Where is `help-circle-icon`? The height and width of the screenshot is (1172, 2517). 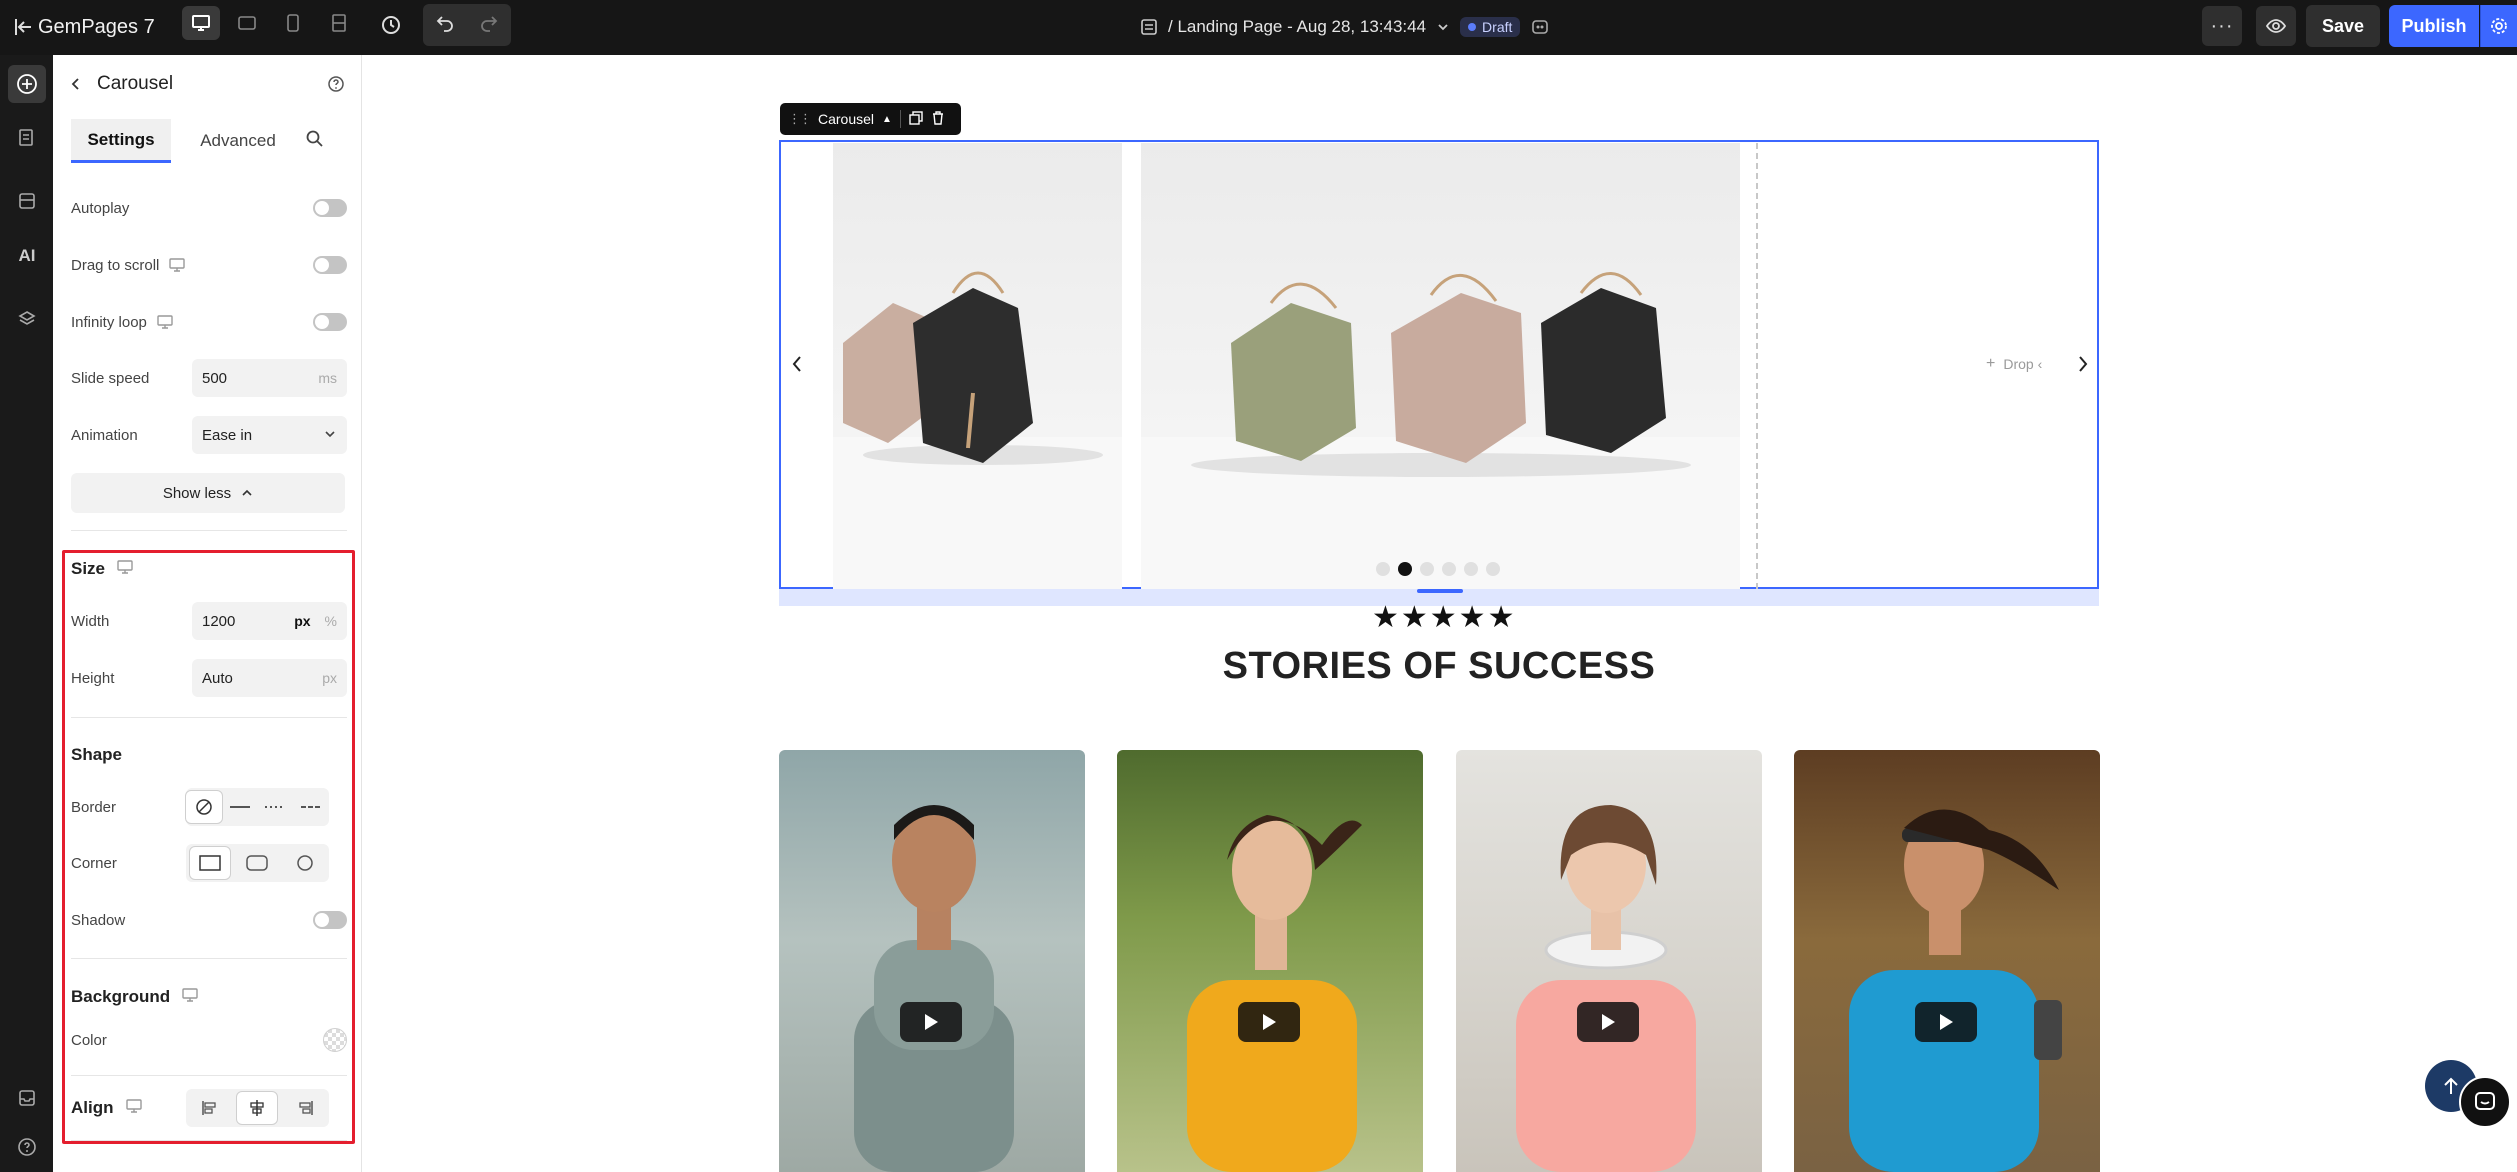
help-circle-icon is located at coordinates (336, 84).